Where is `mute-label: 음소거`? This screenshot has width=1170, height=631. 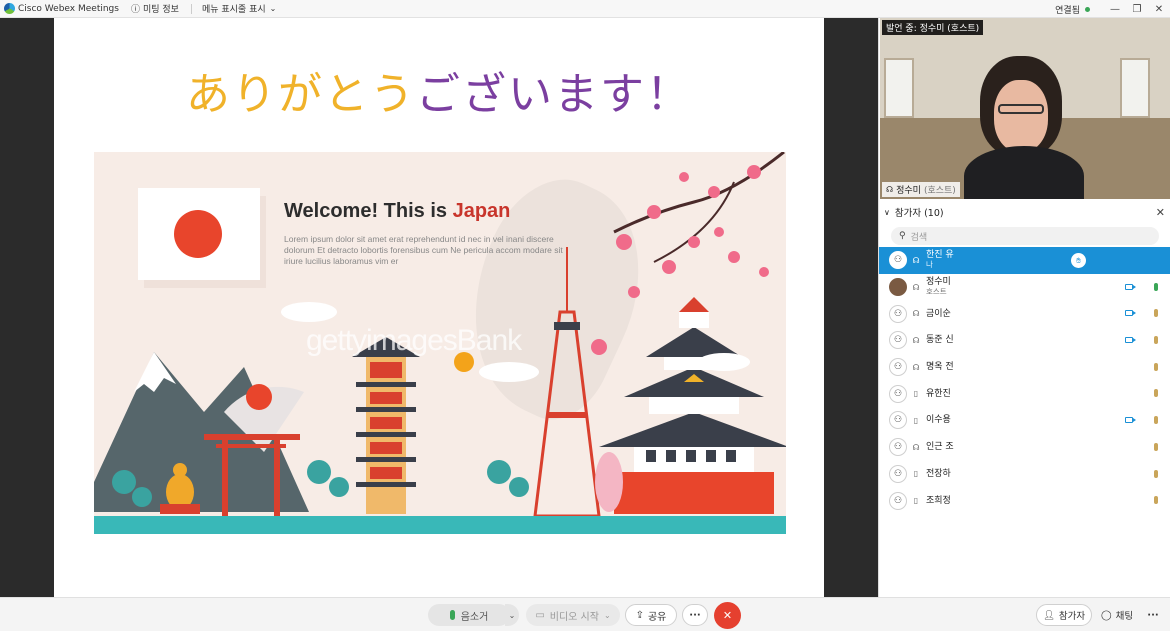 mute-label: 음소거 is located at coordinates (474, 617).